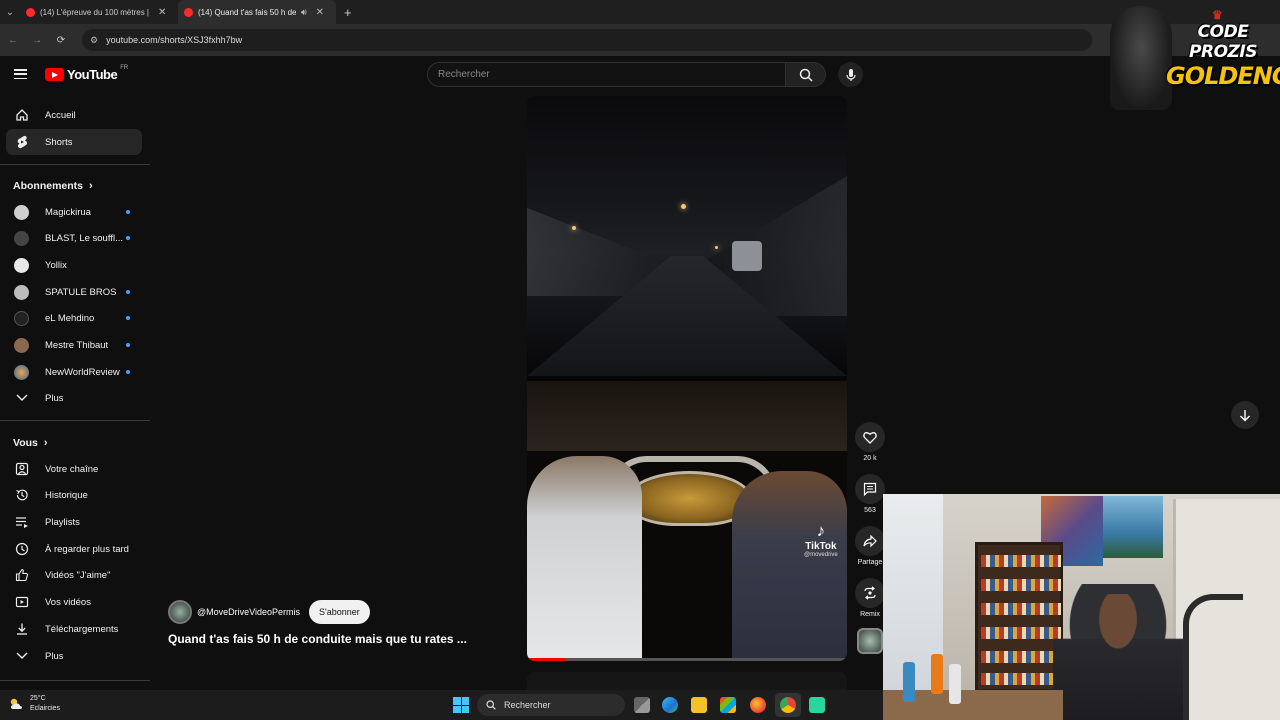  Describe the element at coordinates (870, 641) in the screenshot. I see `sound-thumbnail` at that location.